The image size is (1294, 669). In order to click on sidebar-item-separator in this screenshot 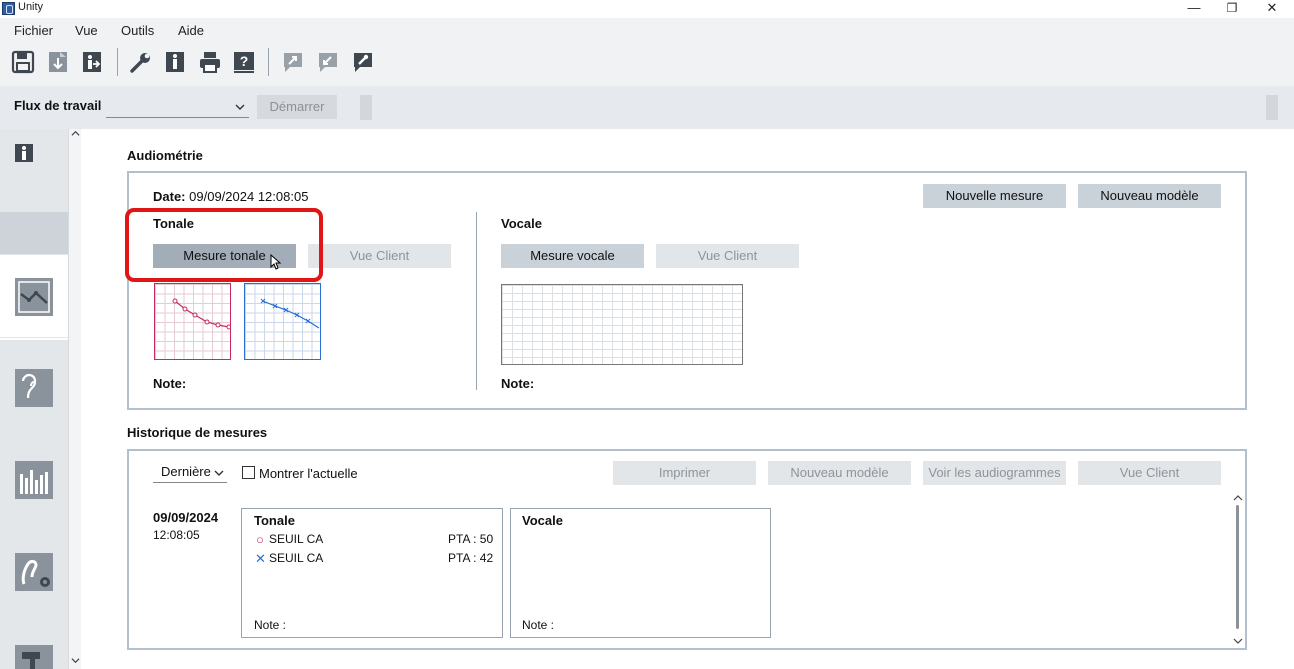, I will do `click(34, 233)`.